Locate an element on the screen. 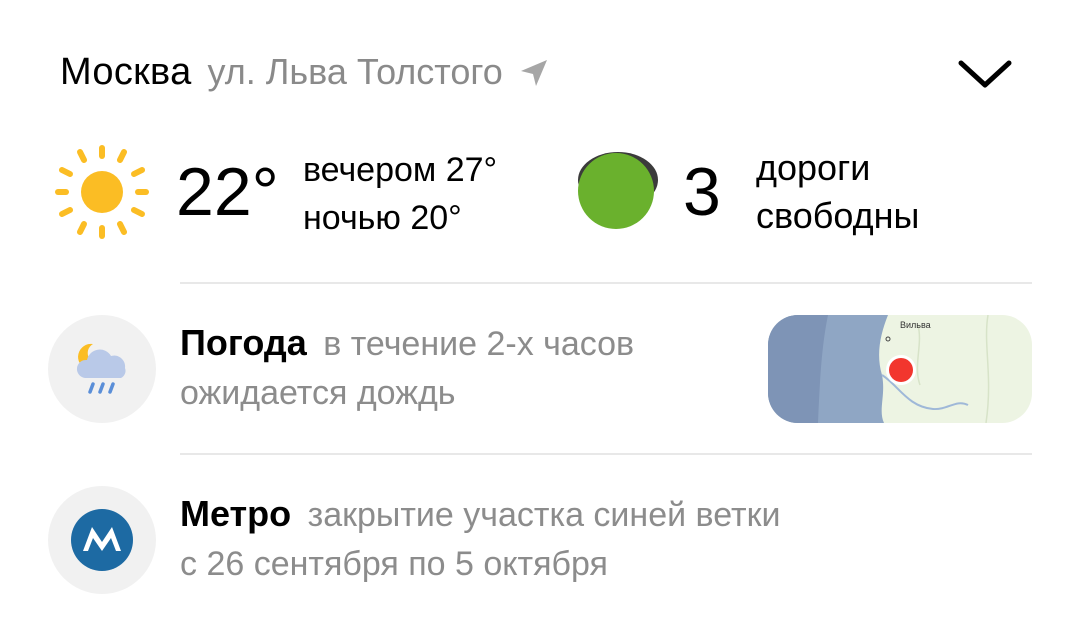 This screenshot has height=636, width=1080. traffic-score: 3 is located at coordinates (702, 192).